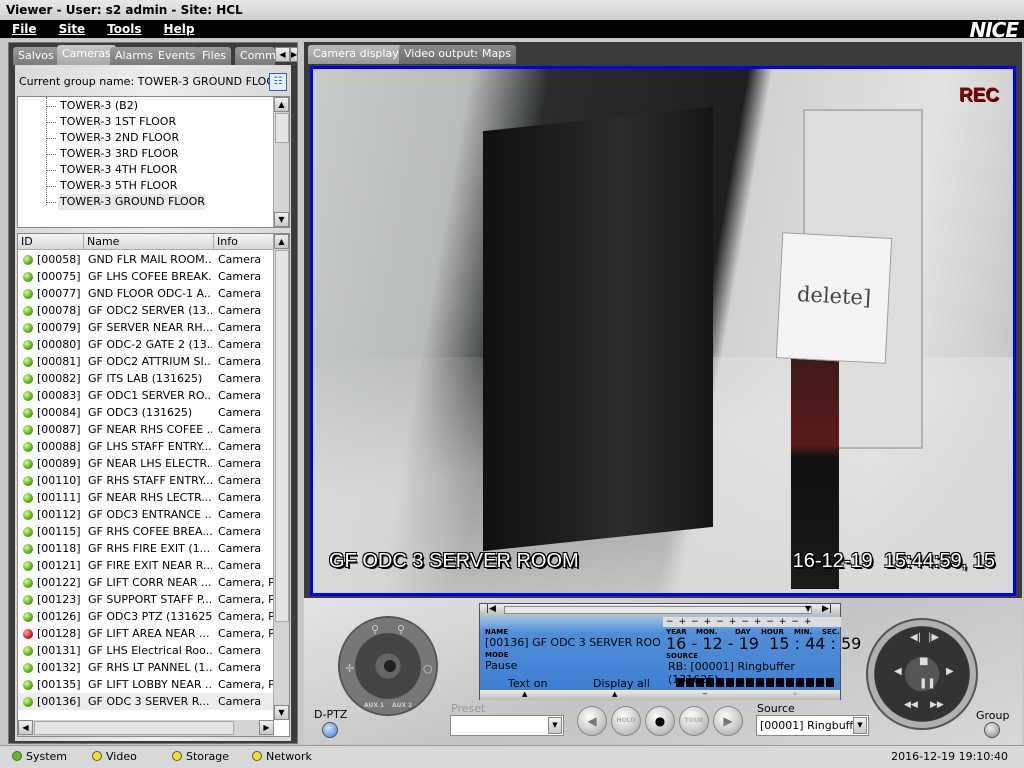  I want to click on playback-wheel: ◀| |▶ ◀ ▶ ■ ❚❚ ◀◀ ▶▶, so click(922, 674).